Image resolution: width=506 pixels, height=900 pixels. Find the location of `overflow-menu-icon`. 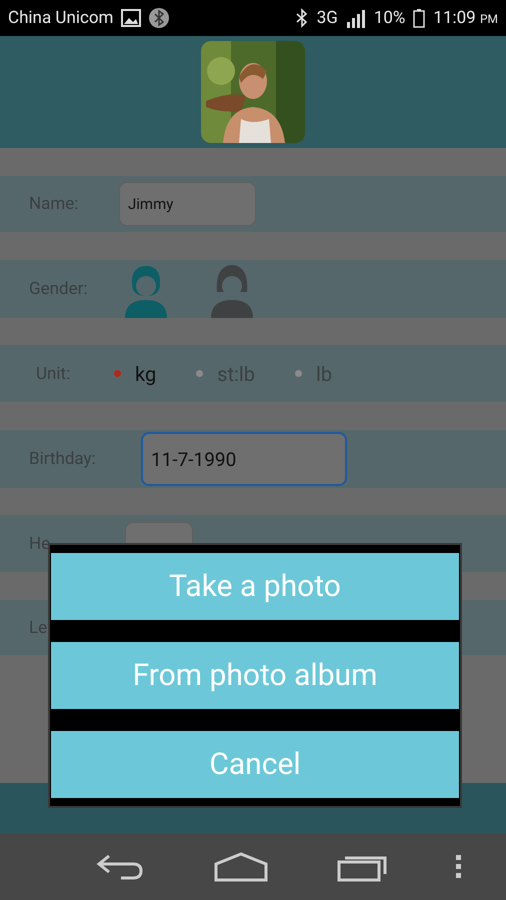

overflow-menu-icon is located at coordinates (459, 866).